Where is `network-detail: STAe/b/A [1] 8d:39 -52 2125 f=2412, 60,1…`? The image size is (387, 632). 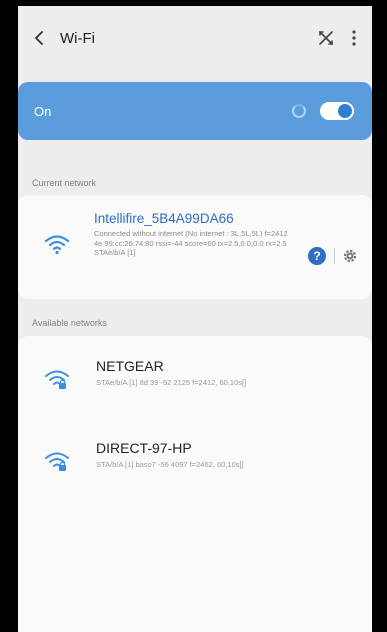
network-detail: STAe/b/A [1] 8d:39 -52 2125 f=2412, 60,1… is located at coordinates (171, 382).